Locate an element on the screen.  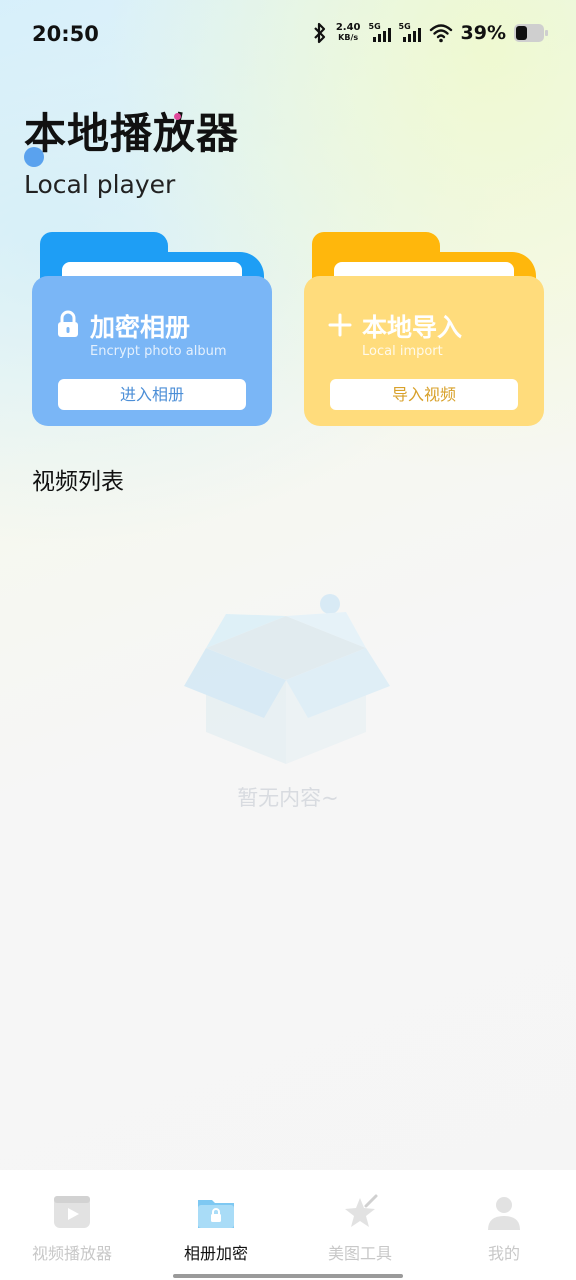
card-subtitle: Encrypt photo album is located at coordinates (158, 351).